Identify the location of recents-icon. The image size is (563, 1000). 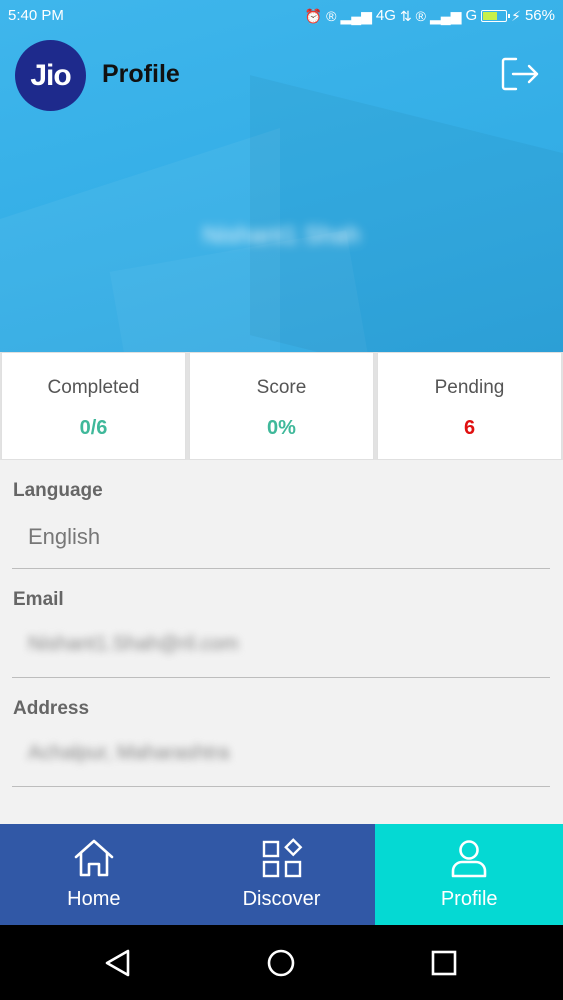
(444, 963).